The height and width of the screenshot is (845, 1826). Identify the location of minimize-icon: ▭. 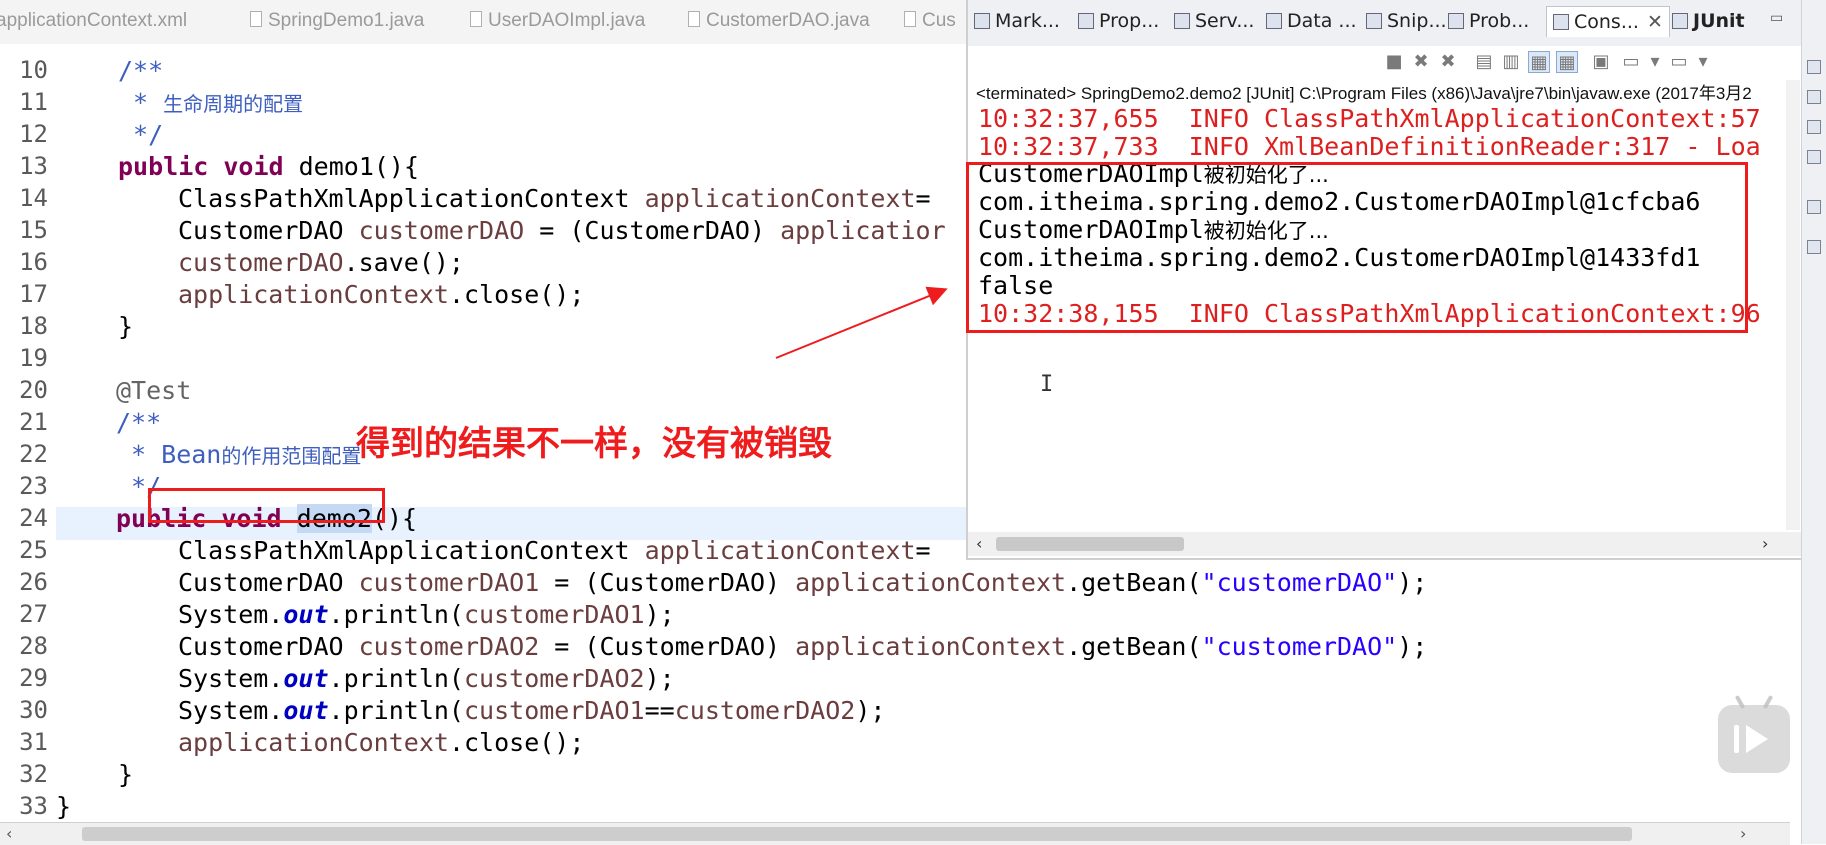
(1776, 18).